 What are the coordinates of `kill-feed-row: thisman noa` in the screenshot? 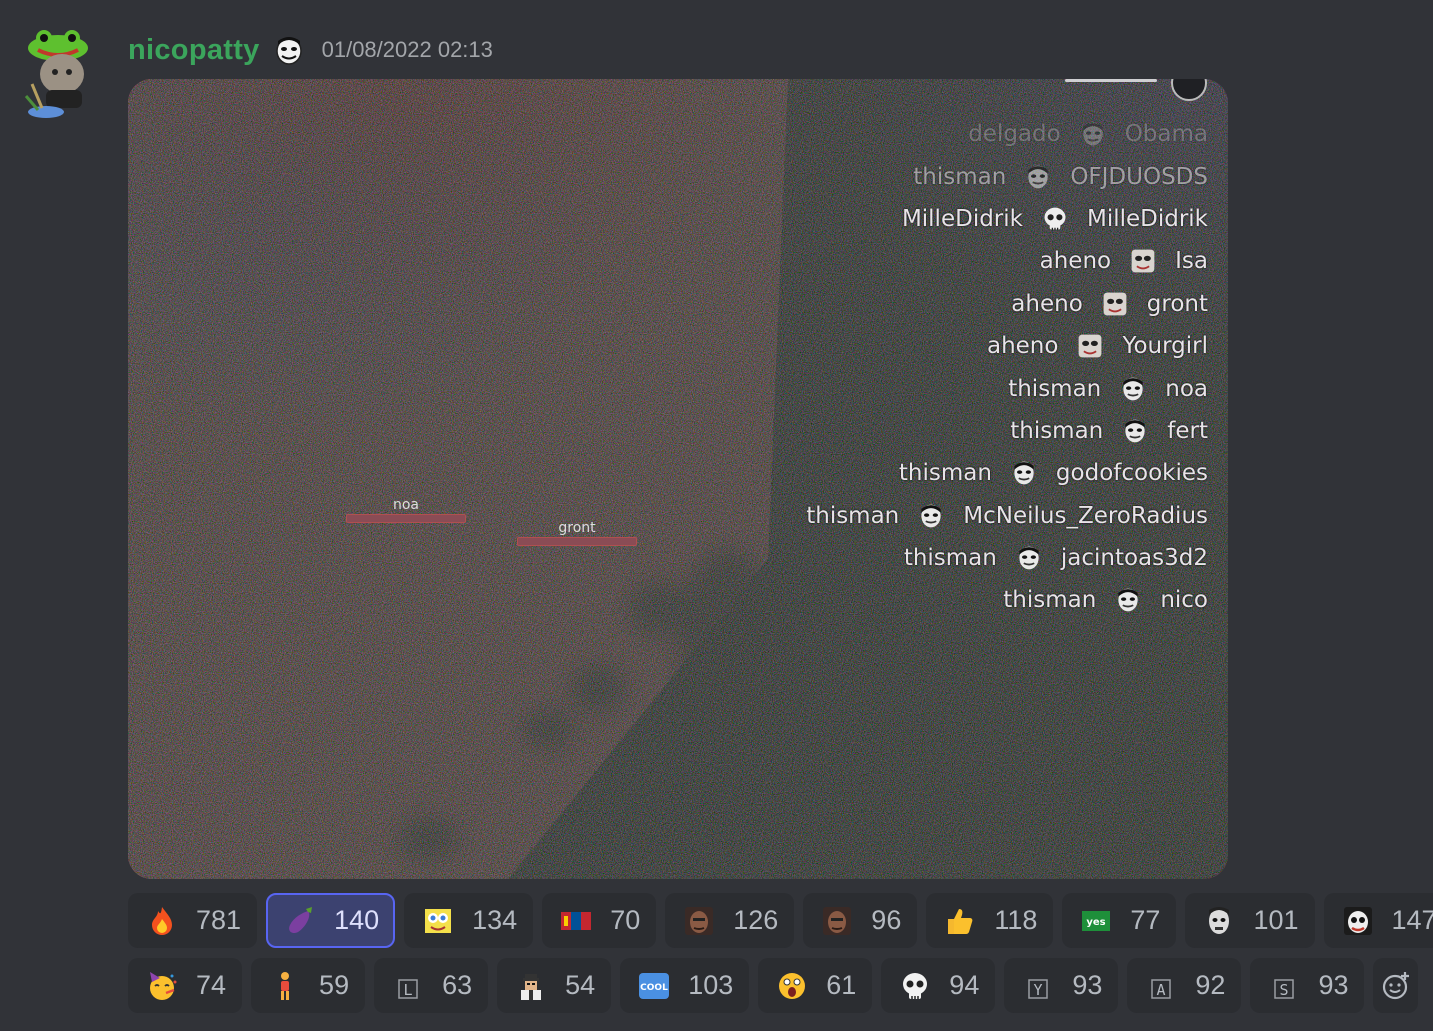 It's located at (948, 388).